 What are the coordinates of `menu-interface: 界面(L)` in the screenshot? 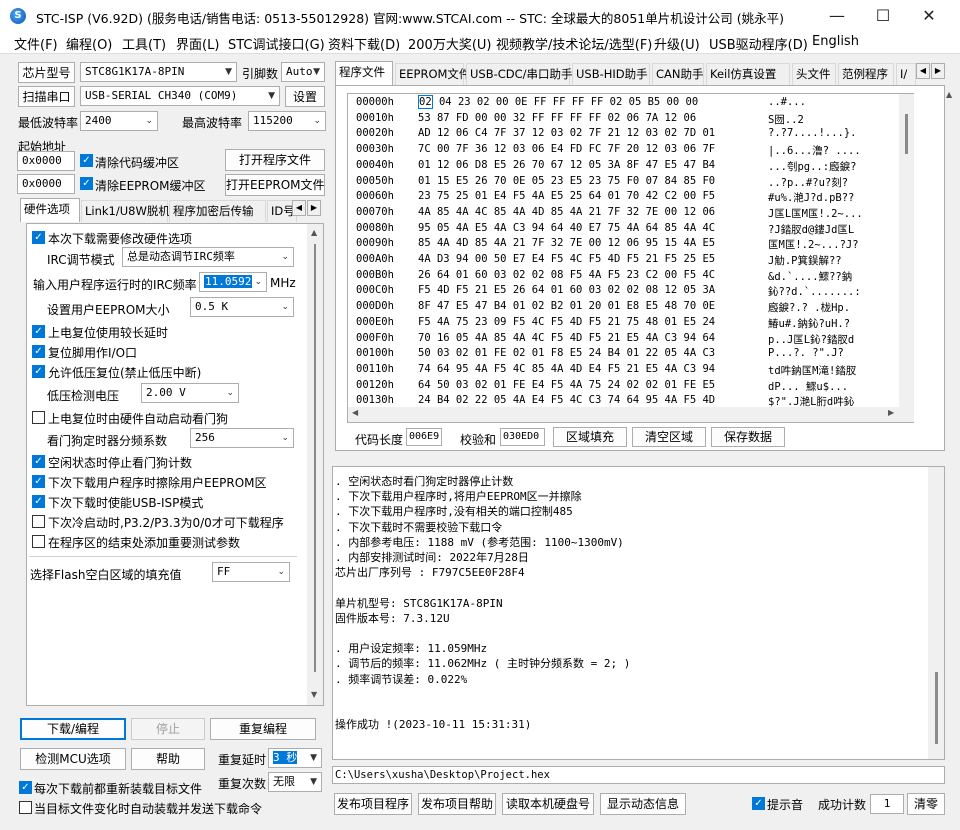 It's located at (197, 43).